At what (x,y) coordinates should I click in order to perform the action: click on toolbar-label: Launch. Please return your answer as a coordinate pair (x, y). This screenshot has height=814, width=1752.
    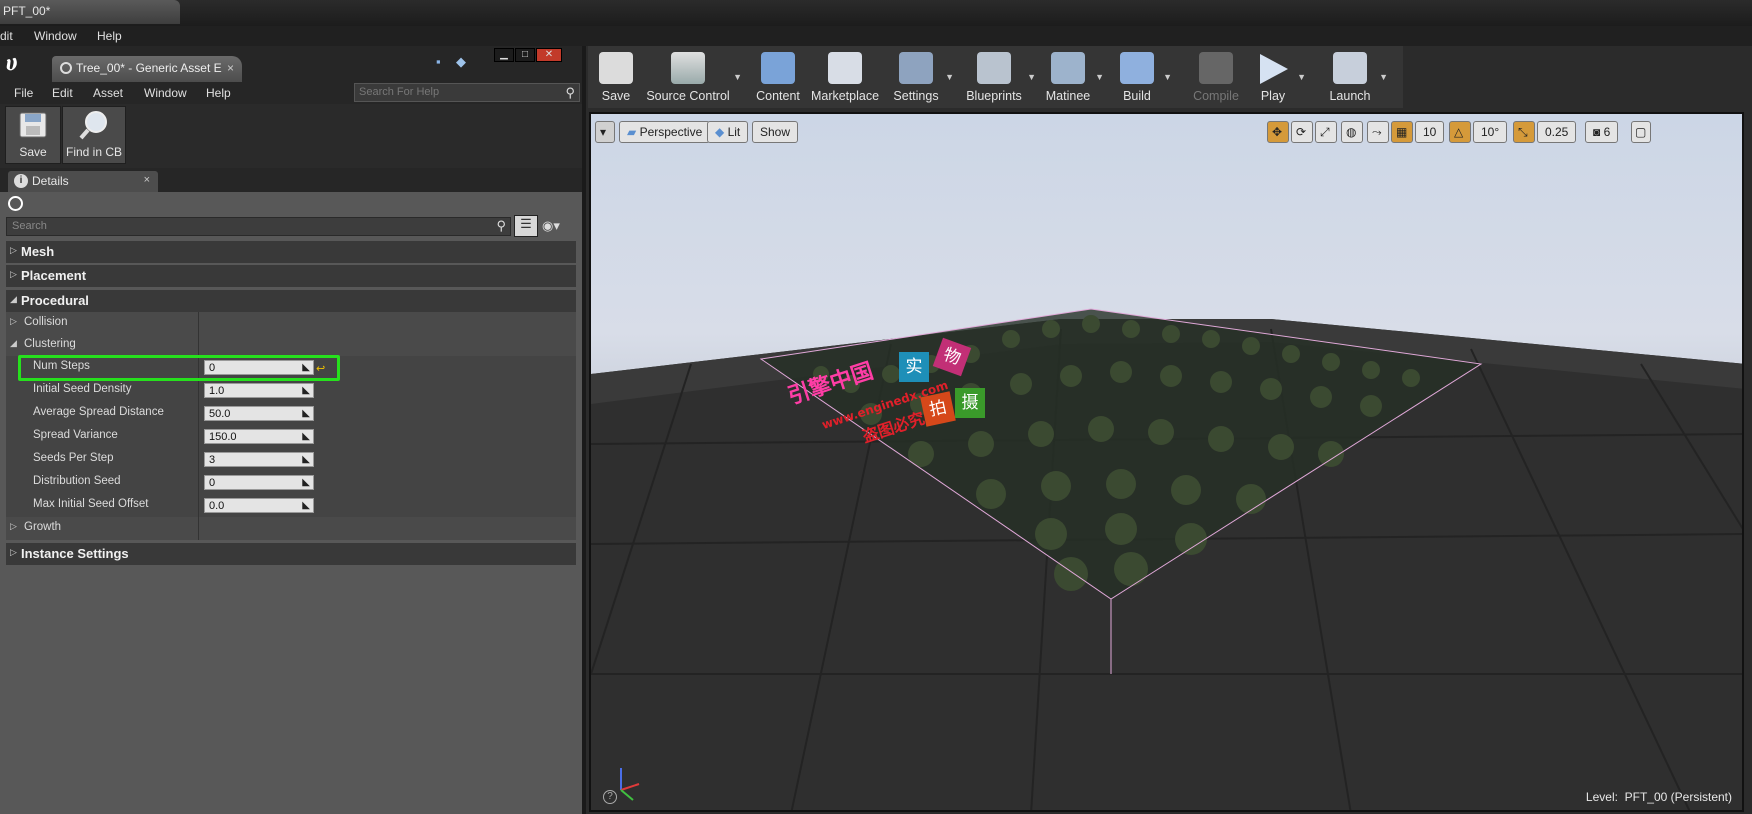
    Looking at the image, I should click on (1350, 96).